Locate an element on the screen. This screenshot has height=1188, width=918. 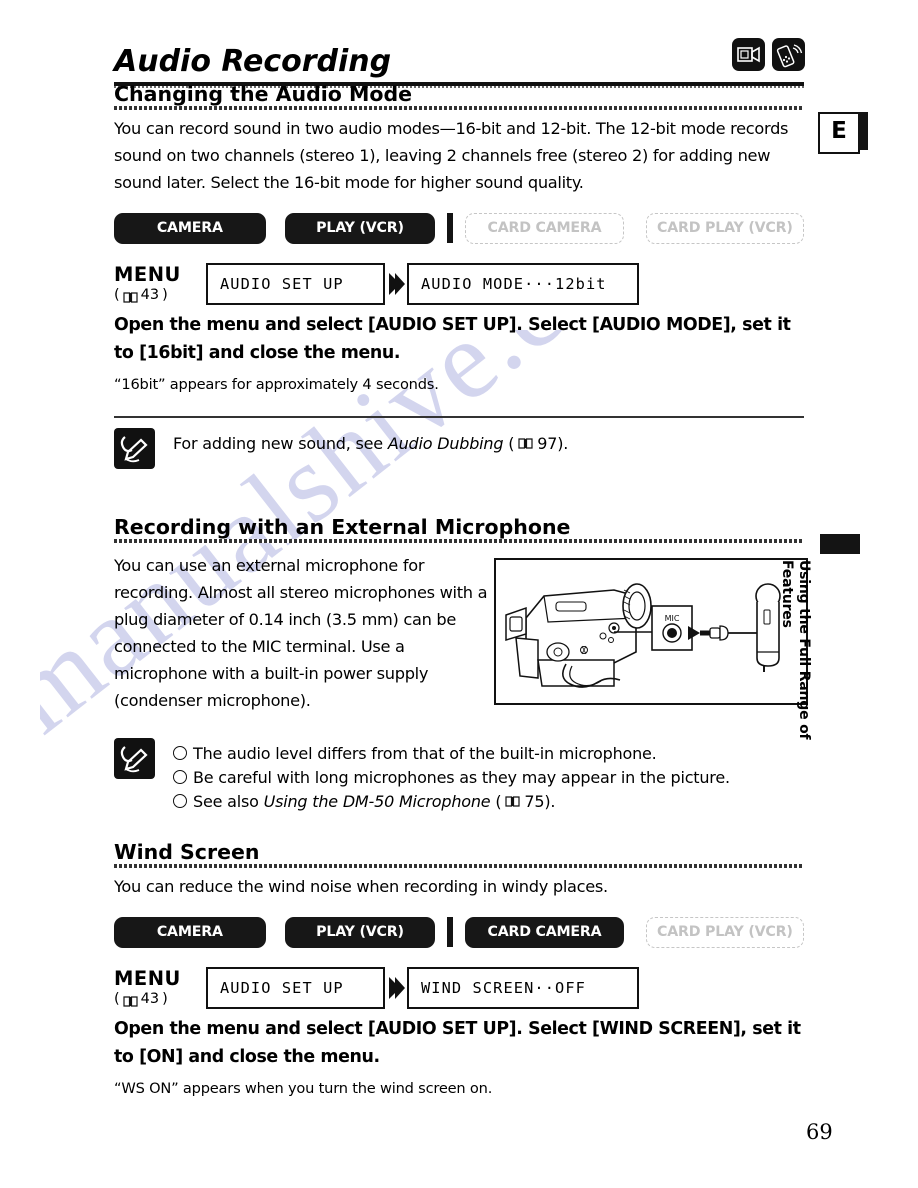
page-number: 69 is located at coordinates (819, 1132).